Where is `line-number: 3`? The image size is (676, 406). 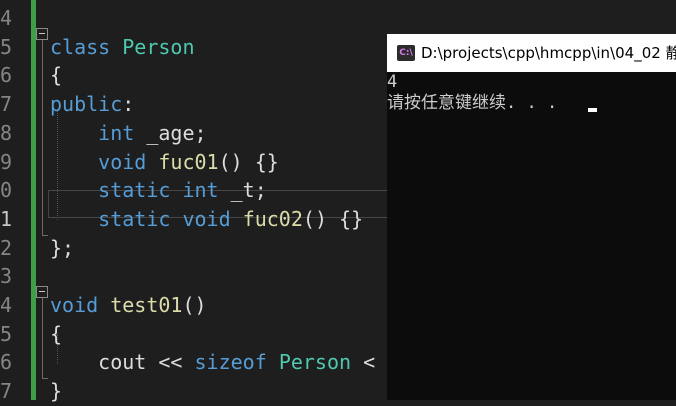 line-number: 3 is located at coordinates (6, 276).